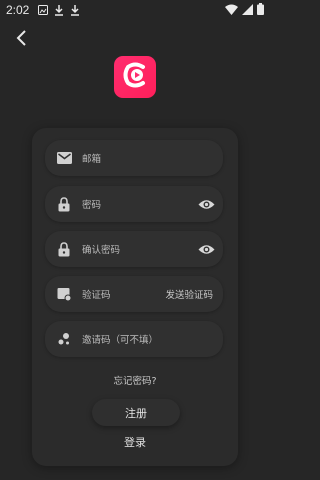 The width and height of the screenshot is (320, 480). Describe the element at coordinates (134, 294) in the screenshot. I see `verification-code-field: 验证码 发送验证码` at that location.